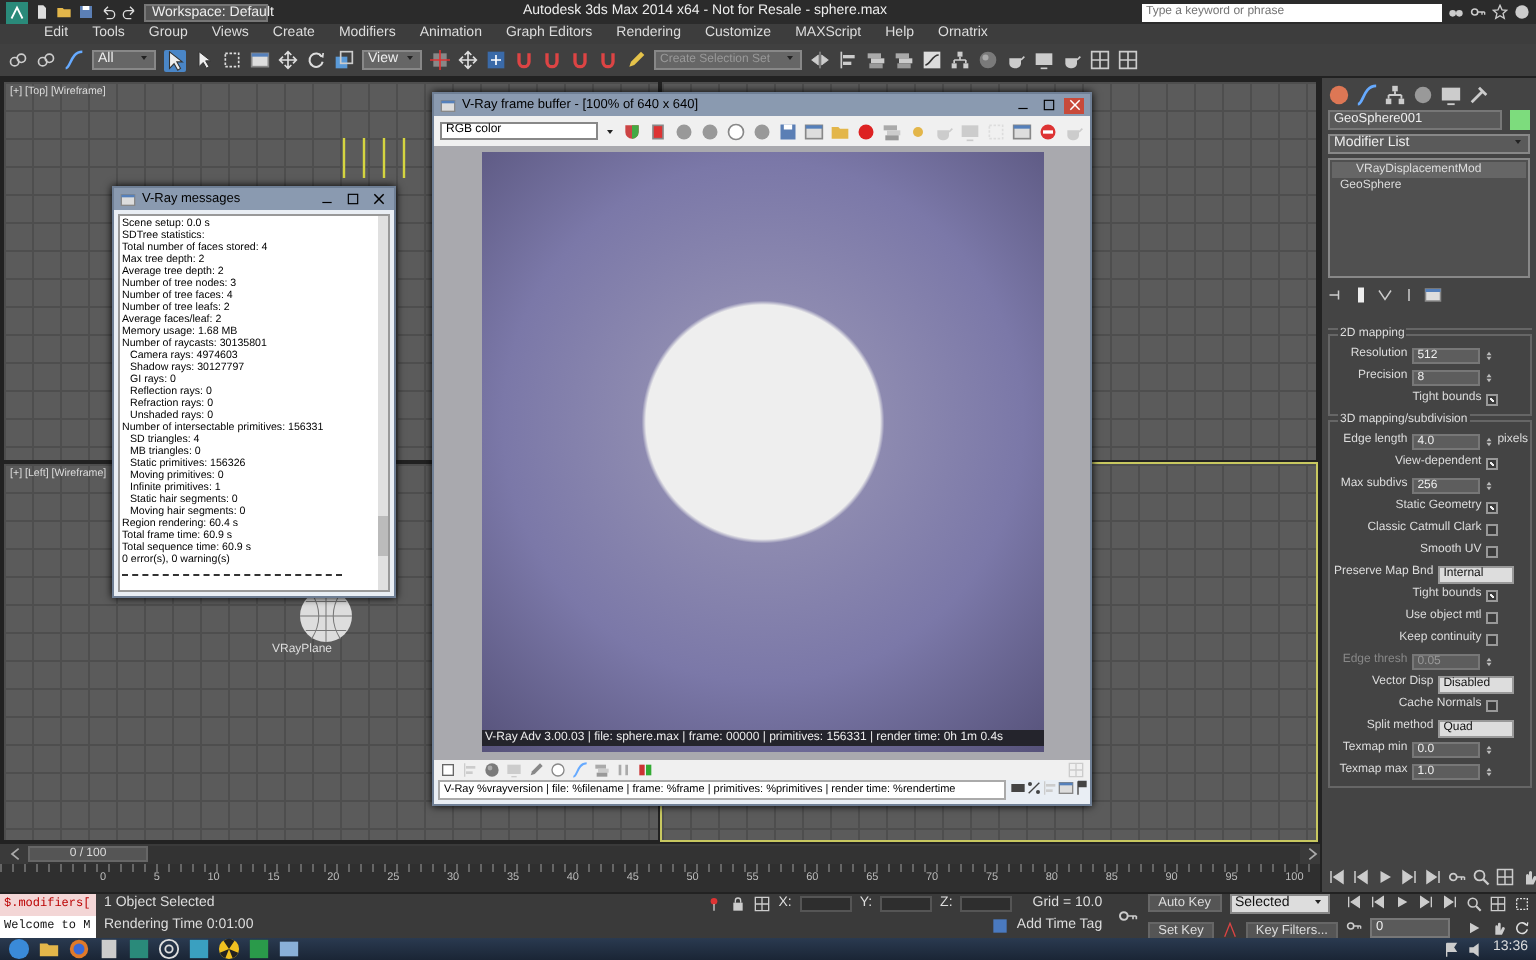  What do you see at coordinates (130, 12) in the screenshot?
I see `redo-icon` at bounding box center [130, 12].